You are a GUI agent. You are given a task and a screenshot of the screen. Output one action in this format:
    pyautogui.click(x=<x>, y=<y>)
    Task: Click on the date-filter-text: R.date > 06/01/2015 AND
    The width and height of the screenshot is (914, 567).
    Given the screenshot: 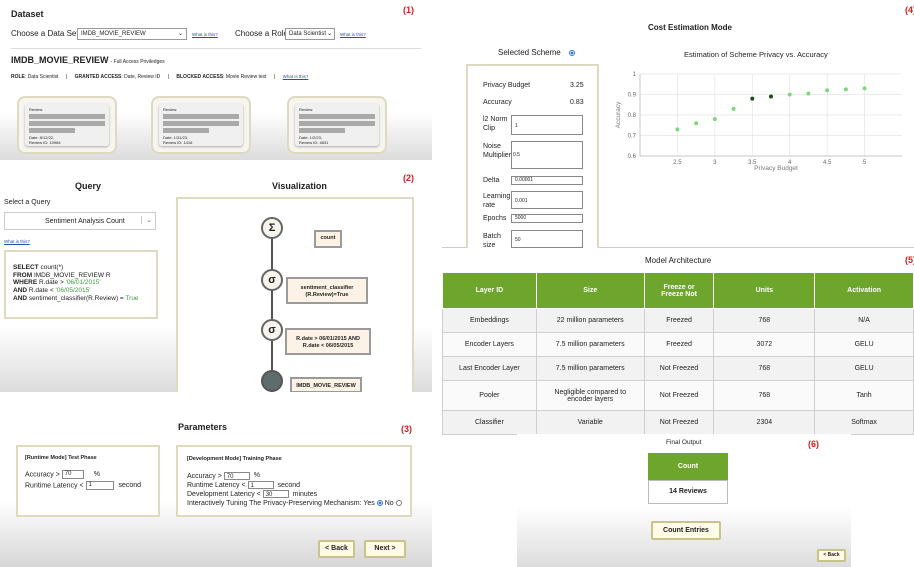 What is the action you would take?
    pyautogui.click(x=328, y=339)
    